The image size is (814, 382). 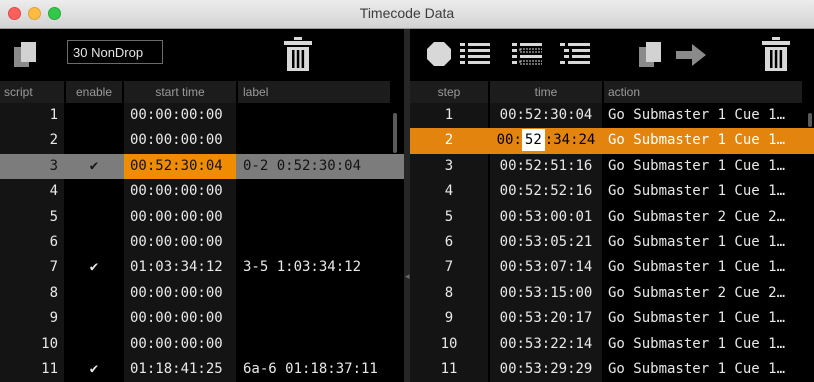 I want to click on cell-time: 00:53:22:14, so click(x=546, y=344).